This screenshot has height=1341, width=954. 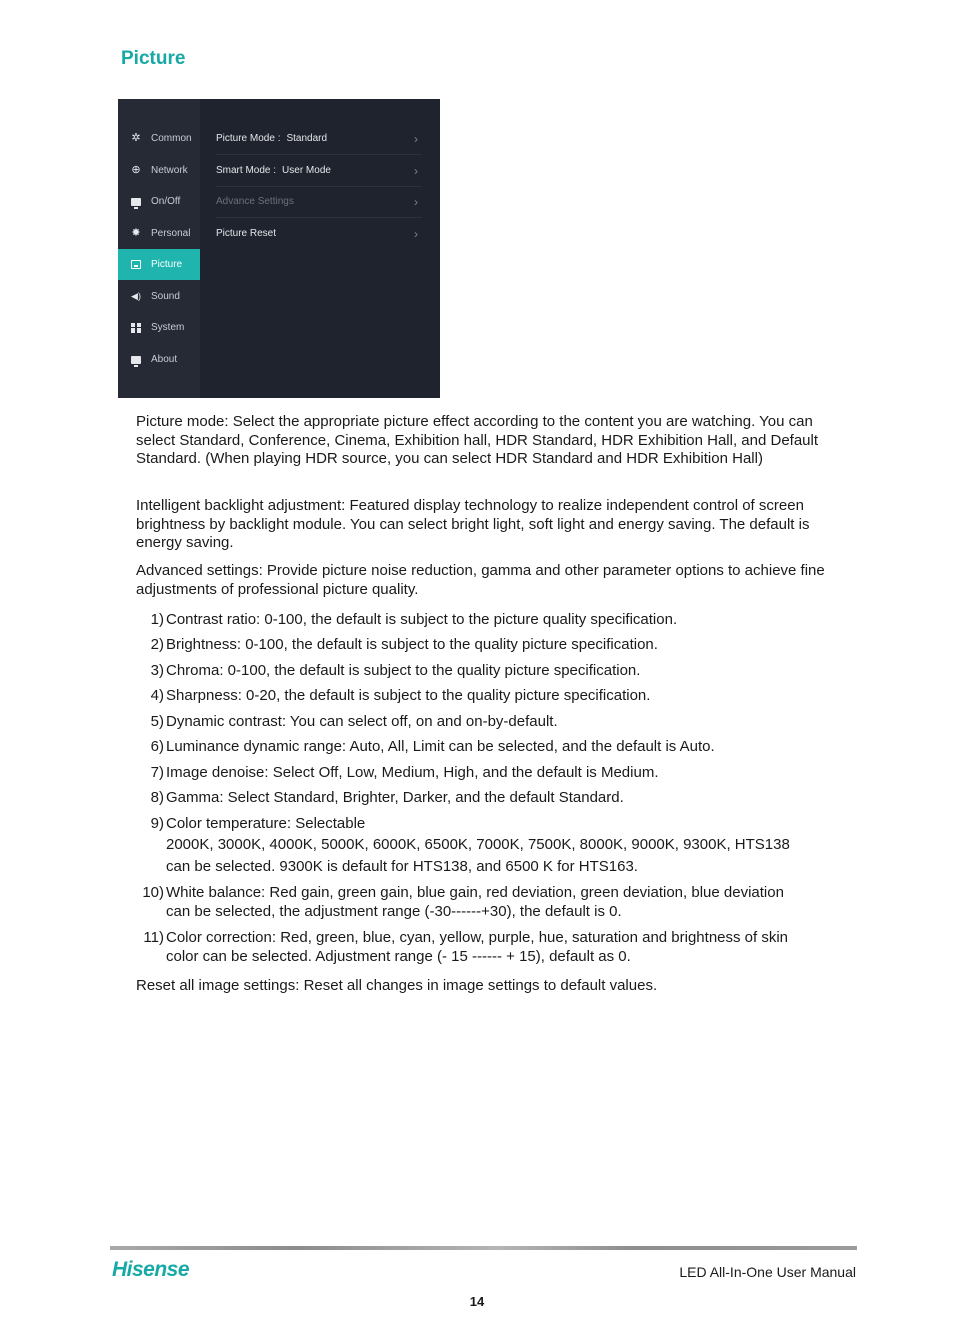 I want to click on speaker-icon: ◀), so click(x=136, y=296).